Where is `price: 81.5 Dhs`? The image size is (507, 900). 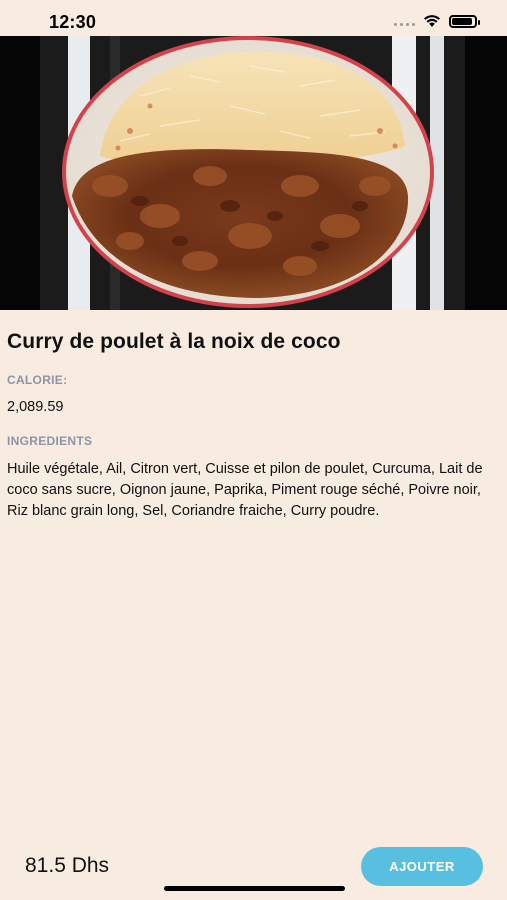 price: 81.5 Dhs is located at coordinates (67, 865).